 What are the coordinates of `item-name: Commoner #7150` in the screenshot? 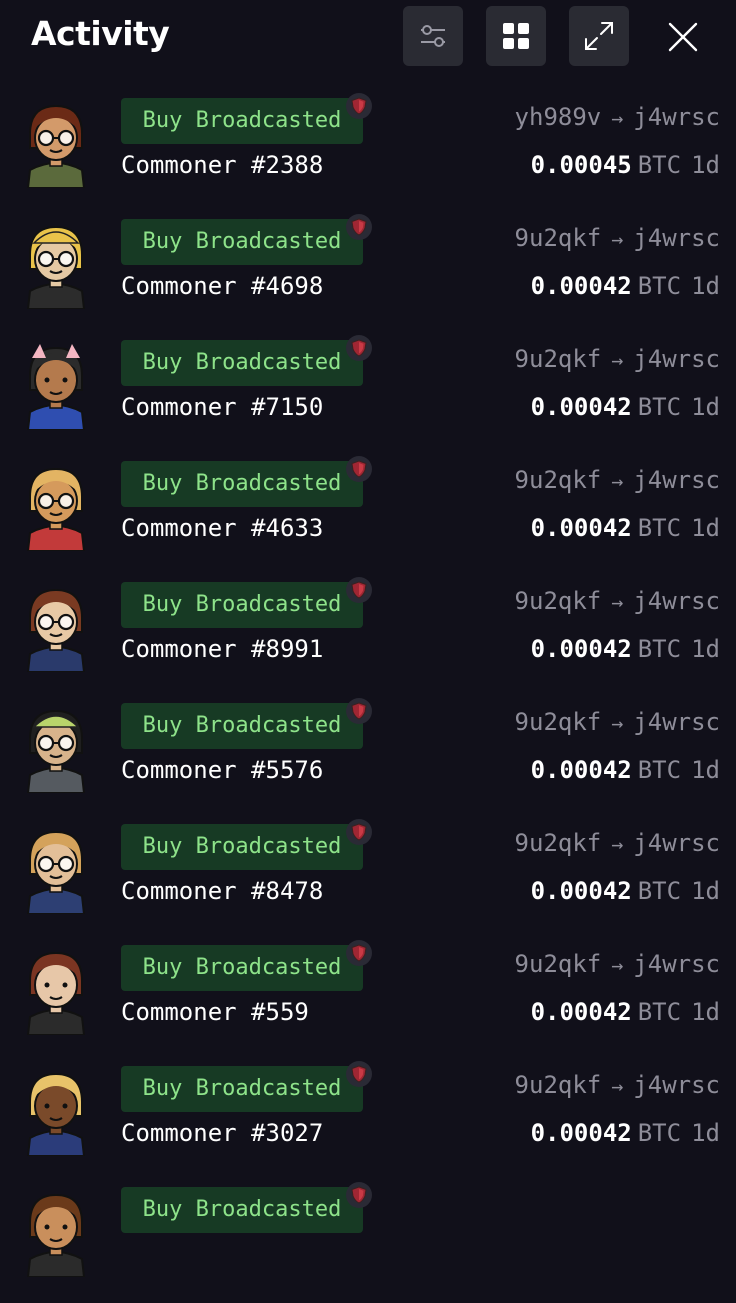 It's located at (222, 407).